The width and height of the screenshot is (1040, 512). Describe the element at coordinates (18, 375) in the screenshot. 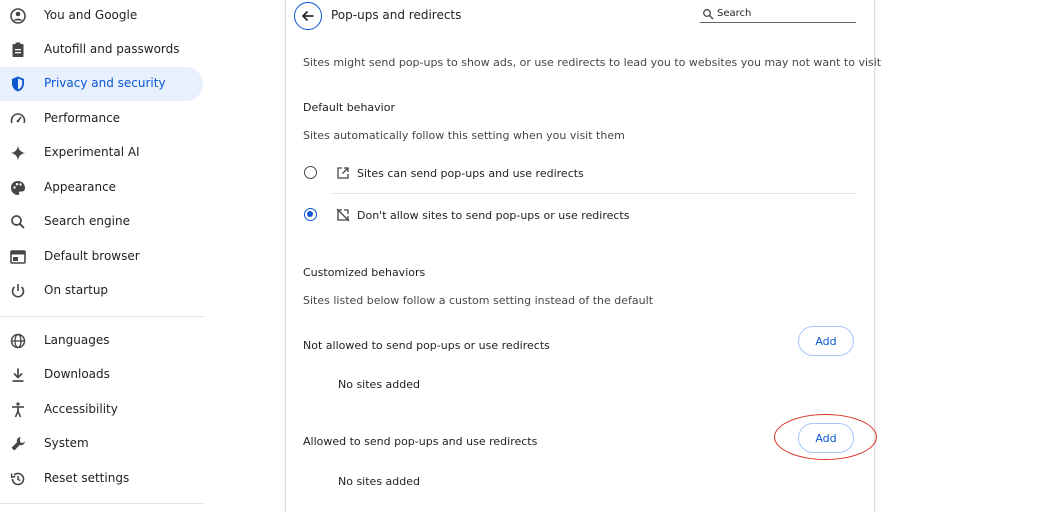

I see `download-icon` at that location.